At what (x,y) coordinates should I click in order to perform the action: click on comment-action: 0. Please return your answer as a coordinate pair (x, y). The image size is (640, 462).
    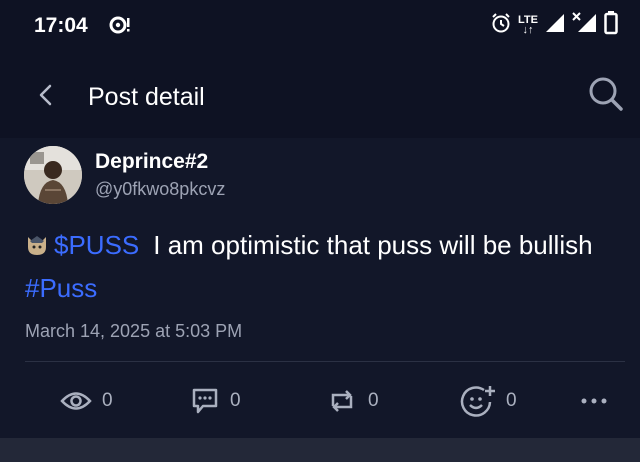
    Looking at the image, I should click on (215, 401).